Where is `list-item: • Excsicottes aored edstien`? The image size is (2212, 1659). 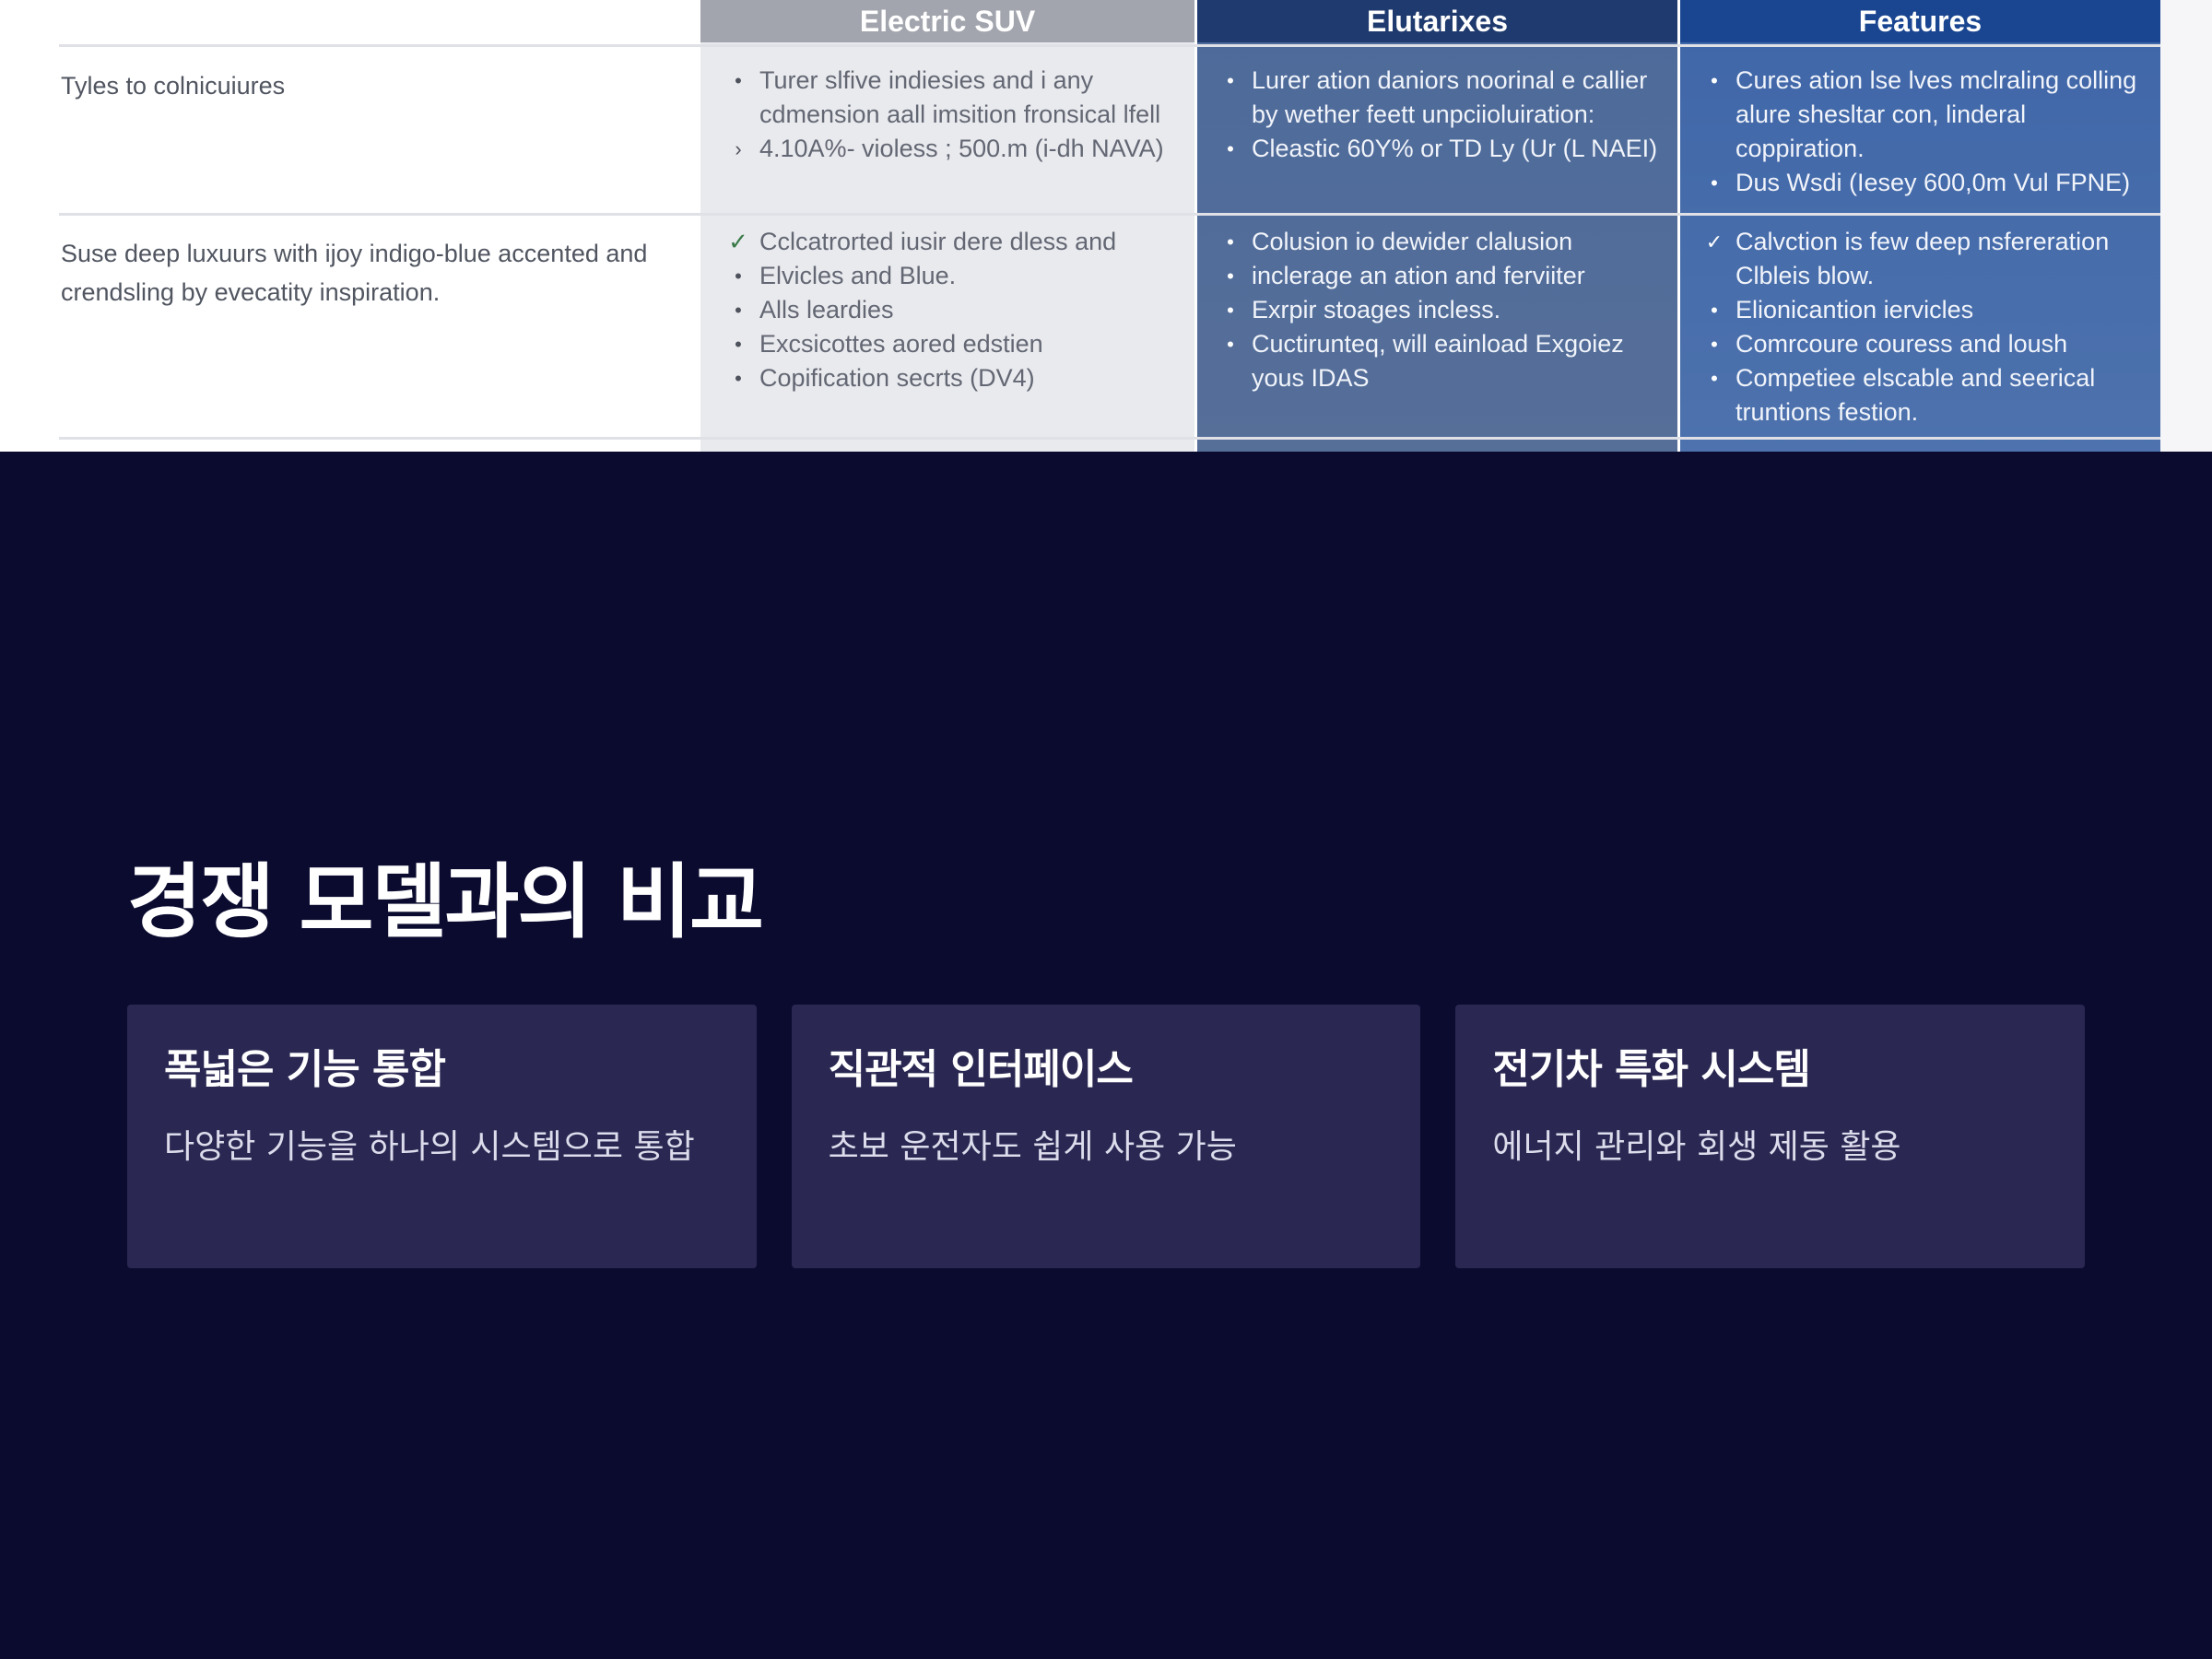 list-item: • Excsicottes aored edstien is located at coordinates (945, 344).